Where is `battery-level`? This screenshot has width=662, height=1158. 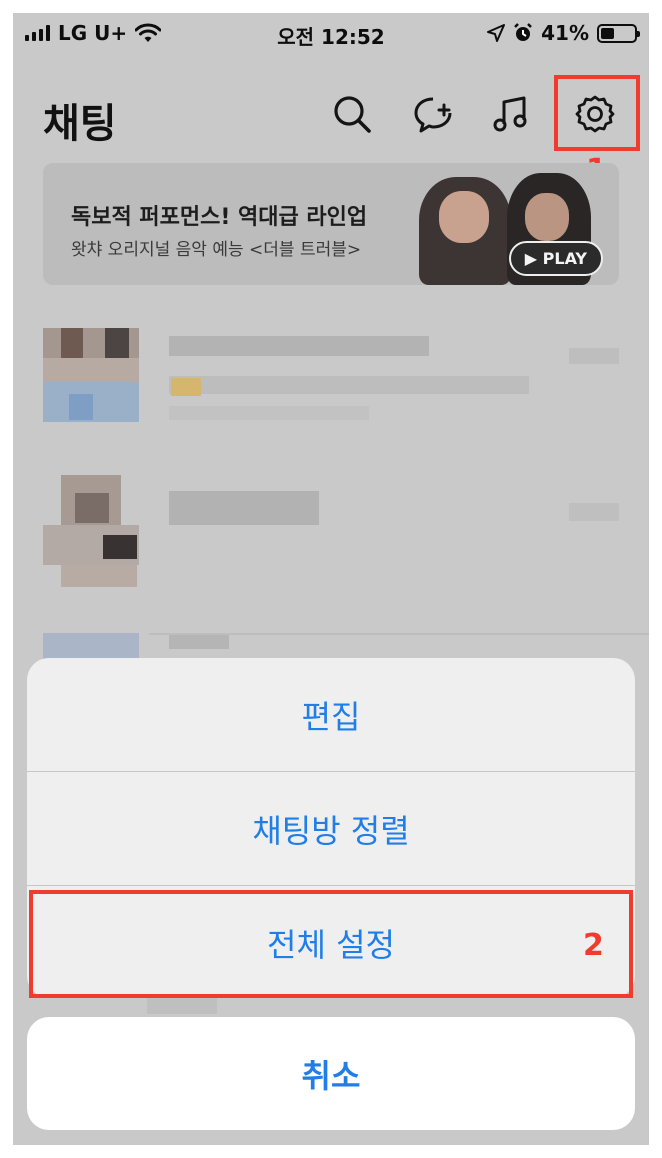 battery-level is located at coordinates (607, 33).